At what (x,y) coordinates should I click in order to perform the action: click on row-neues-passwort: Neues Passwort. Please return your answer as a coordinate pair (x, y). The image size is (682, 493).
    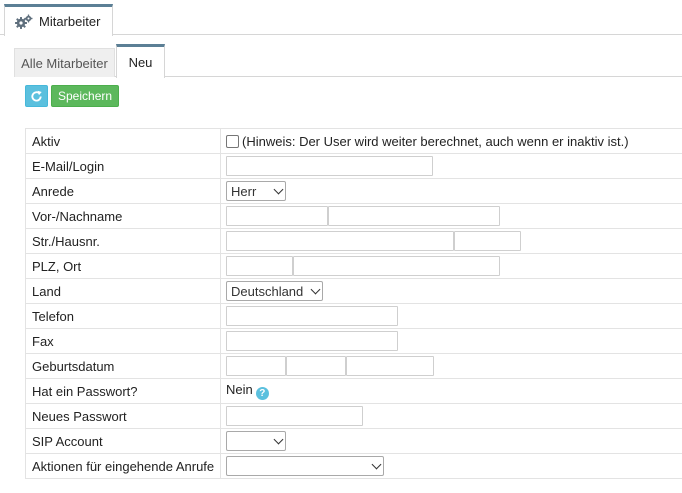
    Looking at the image, I should click on (353, 416).